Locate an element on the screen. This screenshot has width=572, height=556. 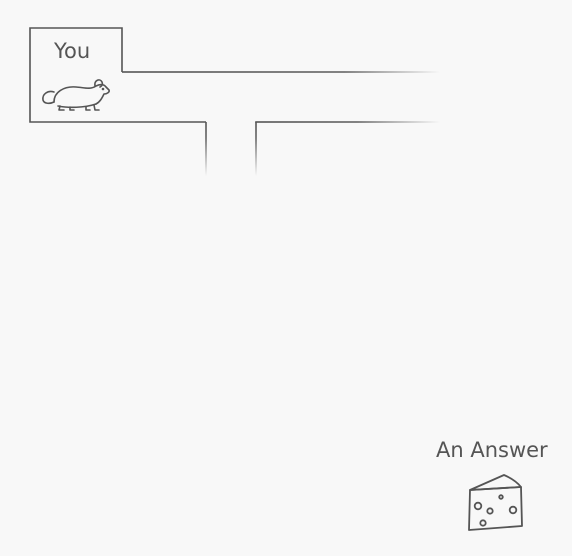
start-label: You is located at coordinates (72, 51).